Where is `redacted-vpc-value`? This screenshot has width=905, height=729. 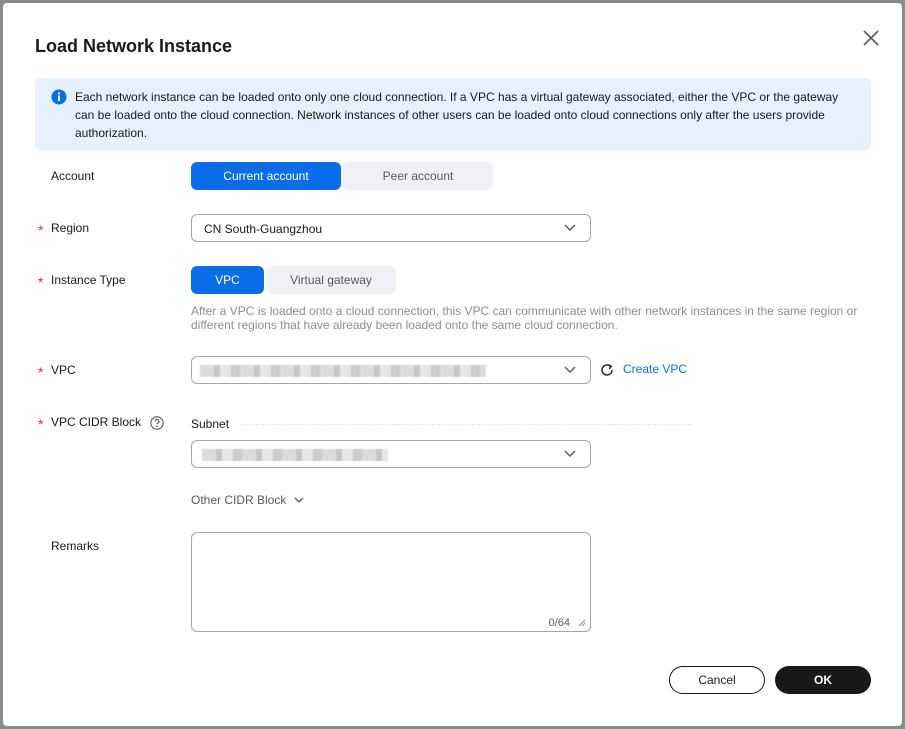 redacted-vpc-value is located at coordinates (343, 371).